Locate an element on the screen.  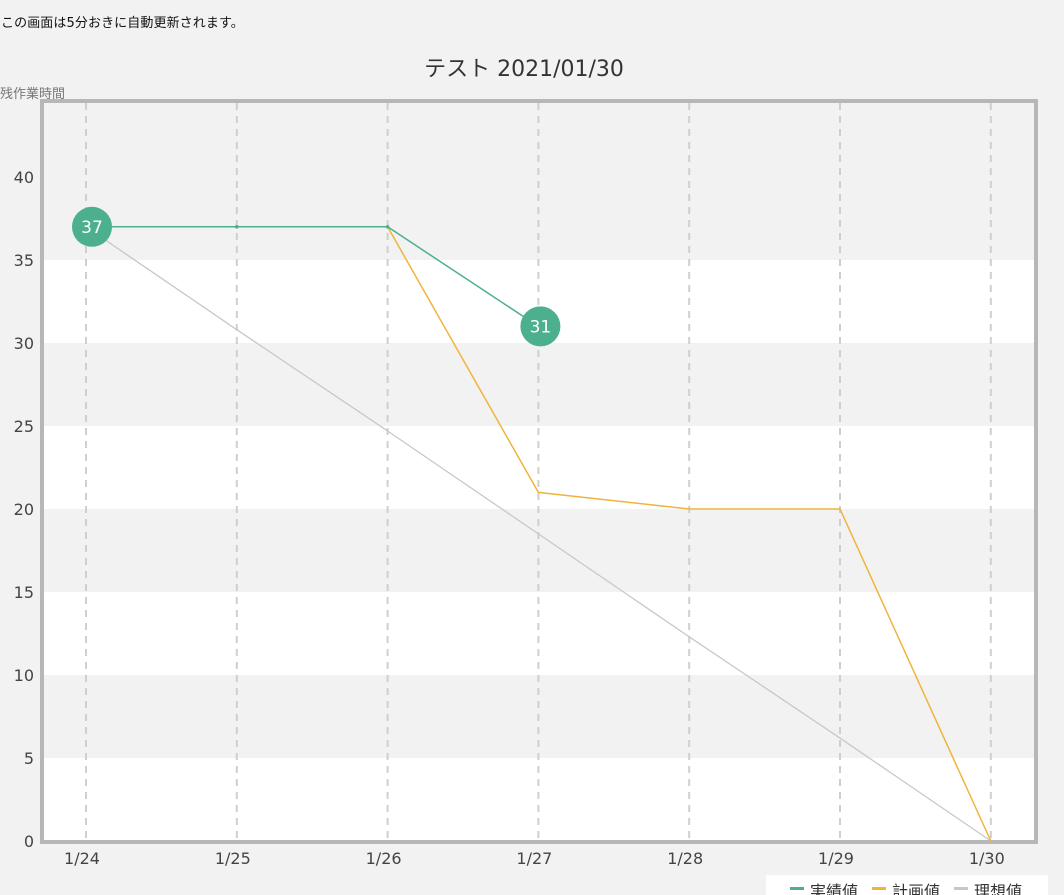
y-tick-label: 0 is located at coordinates (29, 841).